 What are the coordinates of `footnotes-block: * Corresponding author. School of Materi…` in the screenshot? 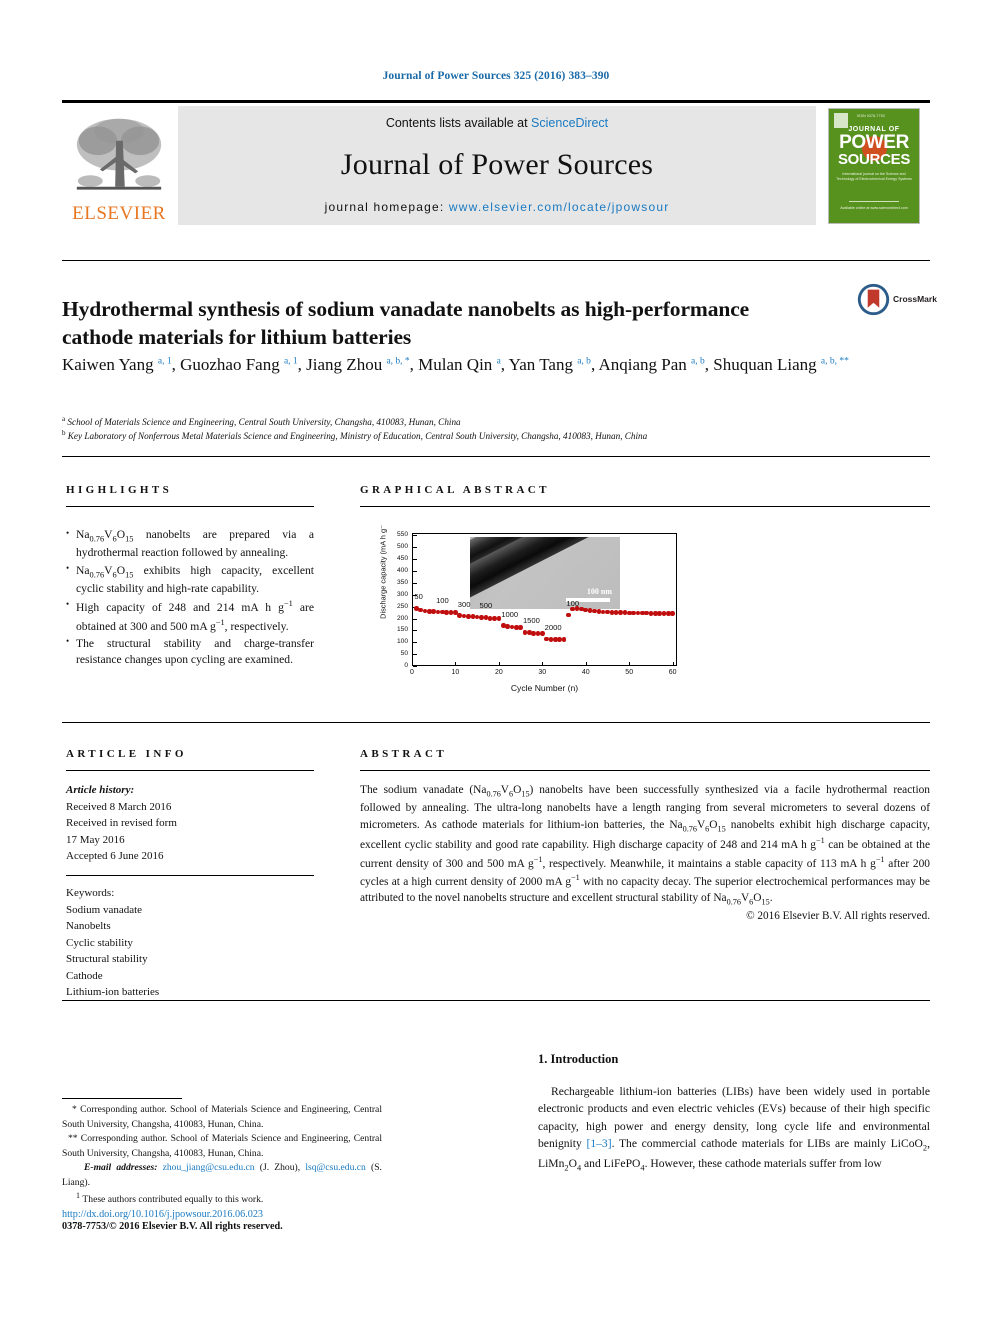 It's located at (222, 1155).